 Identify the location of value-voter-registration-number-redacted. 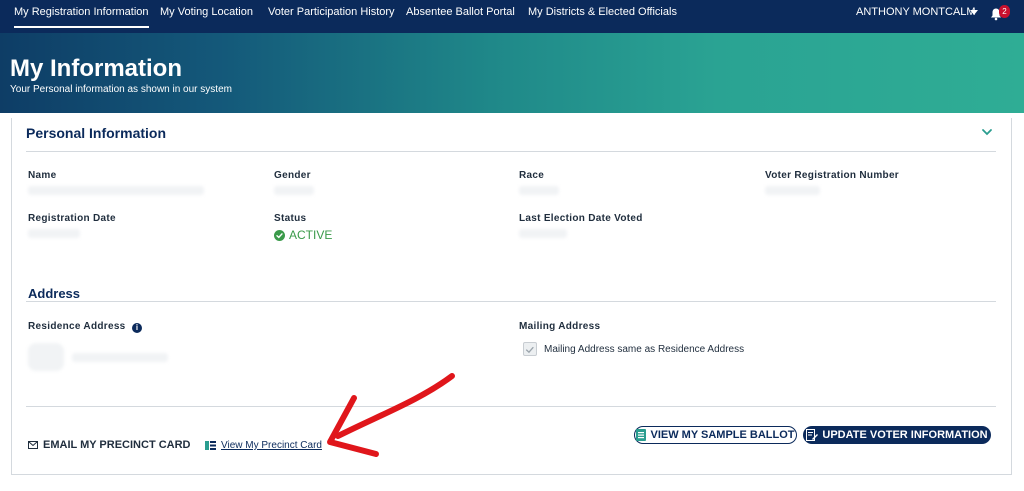
(792, 190).